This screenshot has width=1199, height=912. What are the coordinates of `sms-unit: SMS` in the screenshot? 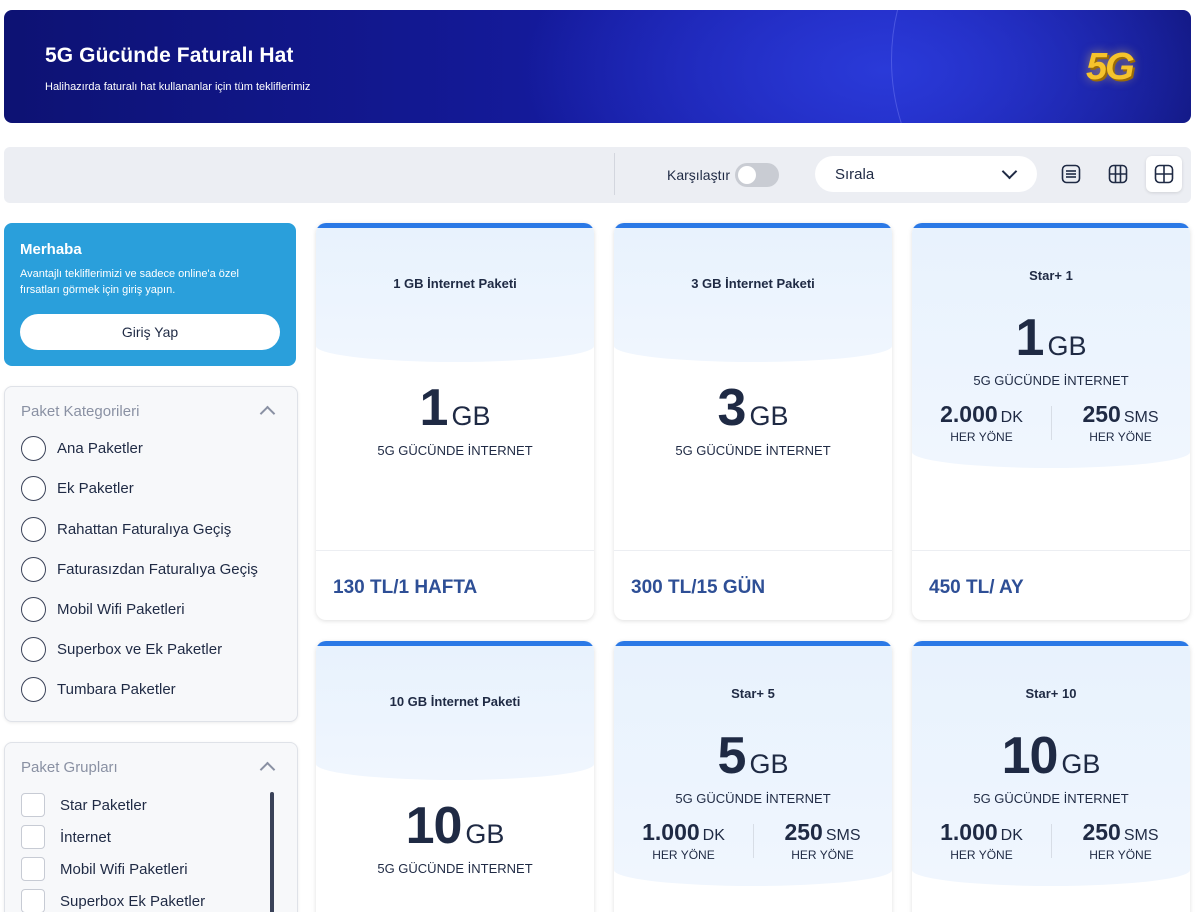 It's located at (1141, 417).